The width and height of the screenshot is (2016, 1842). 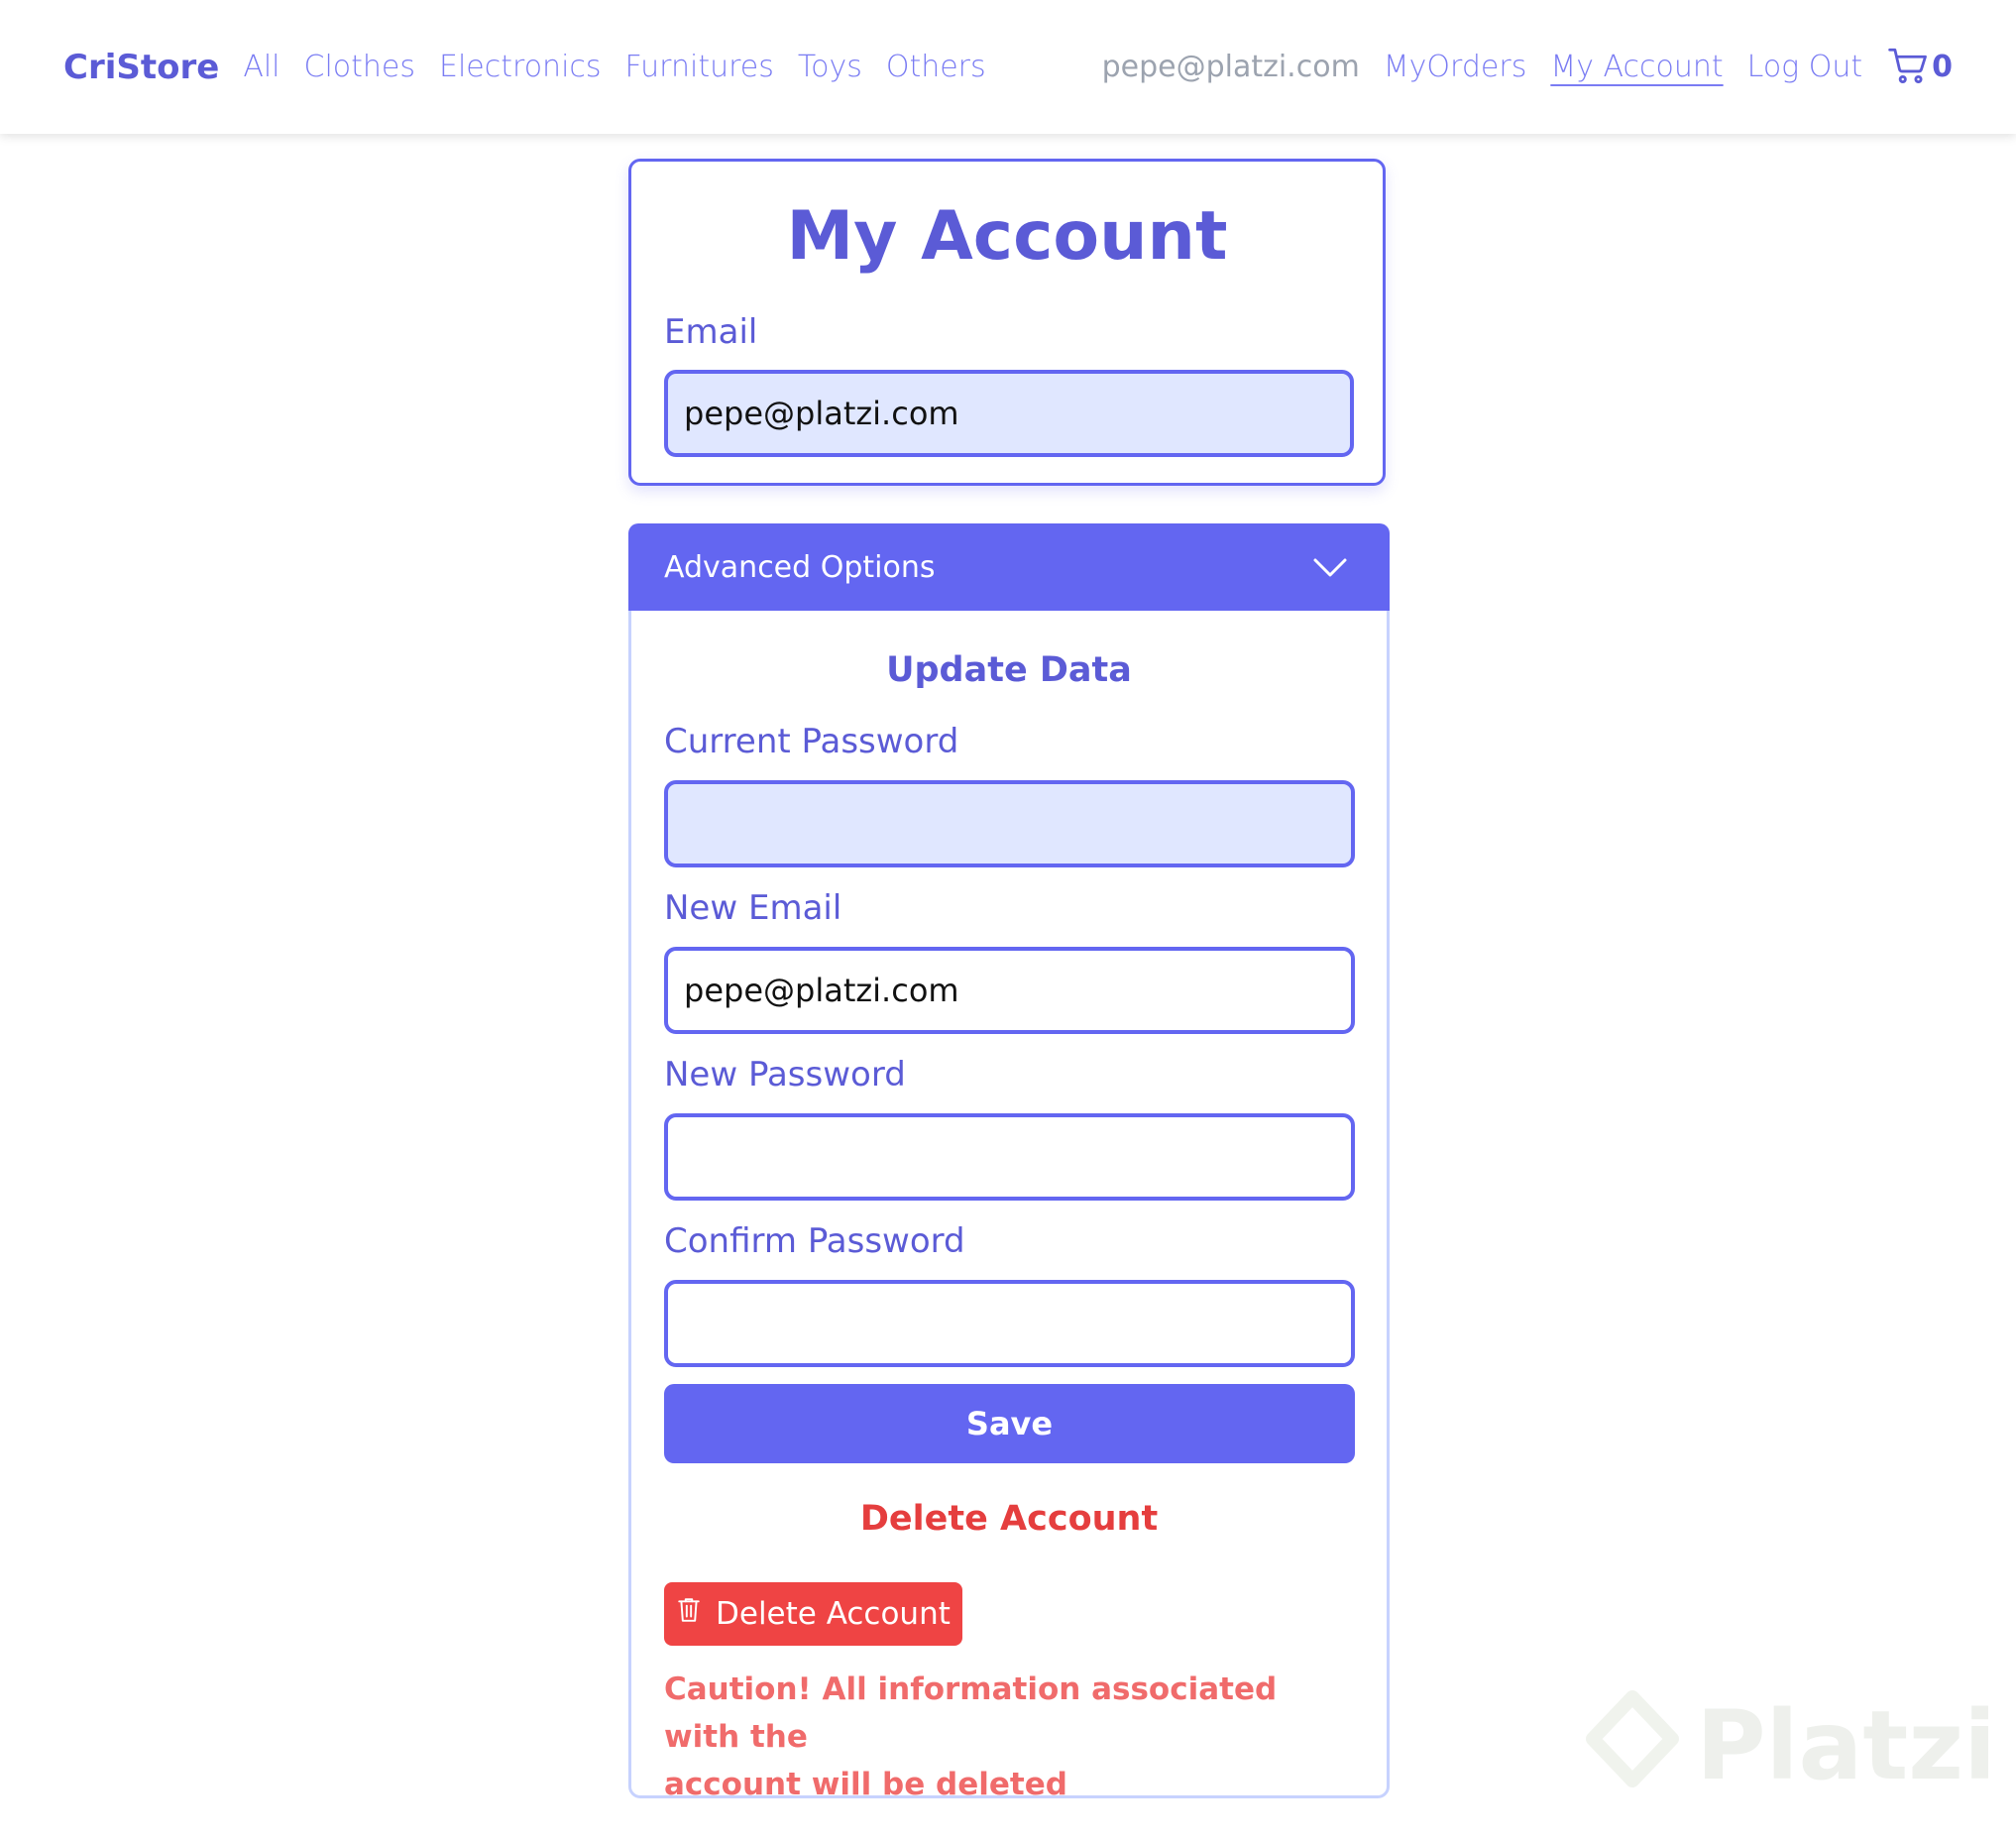 What do you see at coordinates (1007, 322) in the screenshot?
I see `account-card: My Account Email pepe@platzi.com` at bounding box center [1007, 322].